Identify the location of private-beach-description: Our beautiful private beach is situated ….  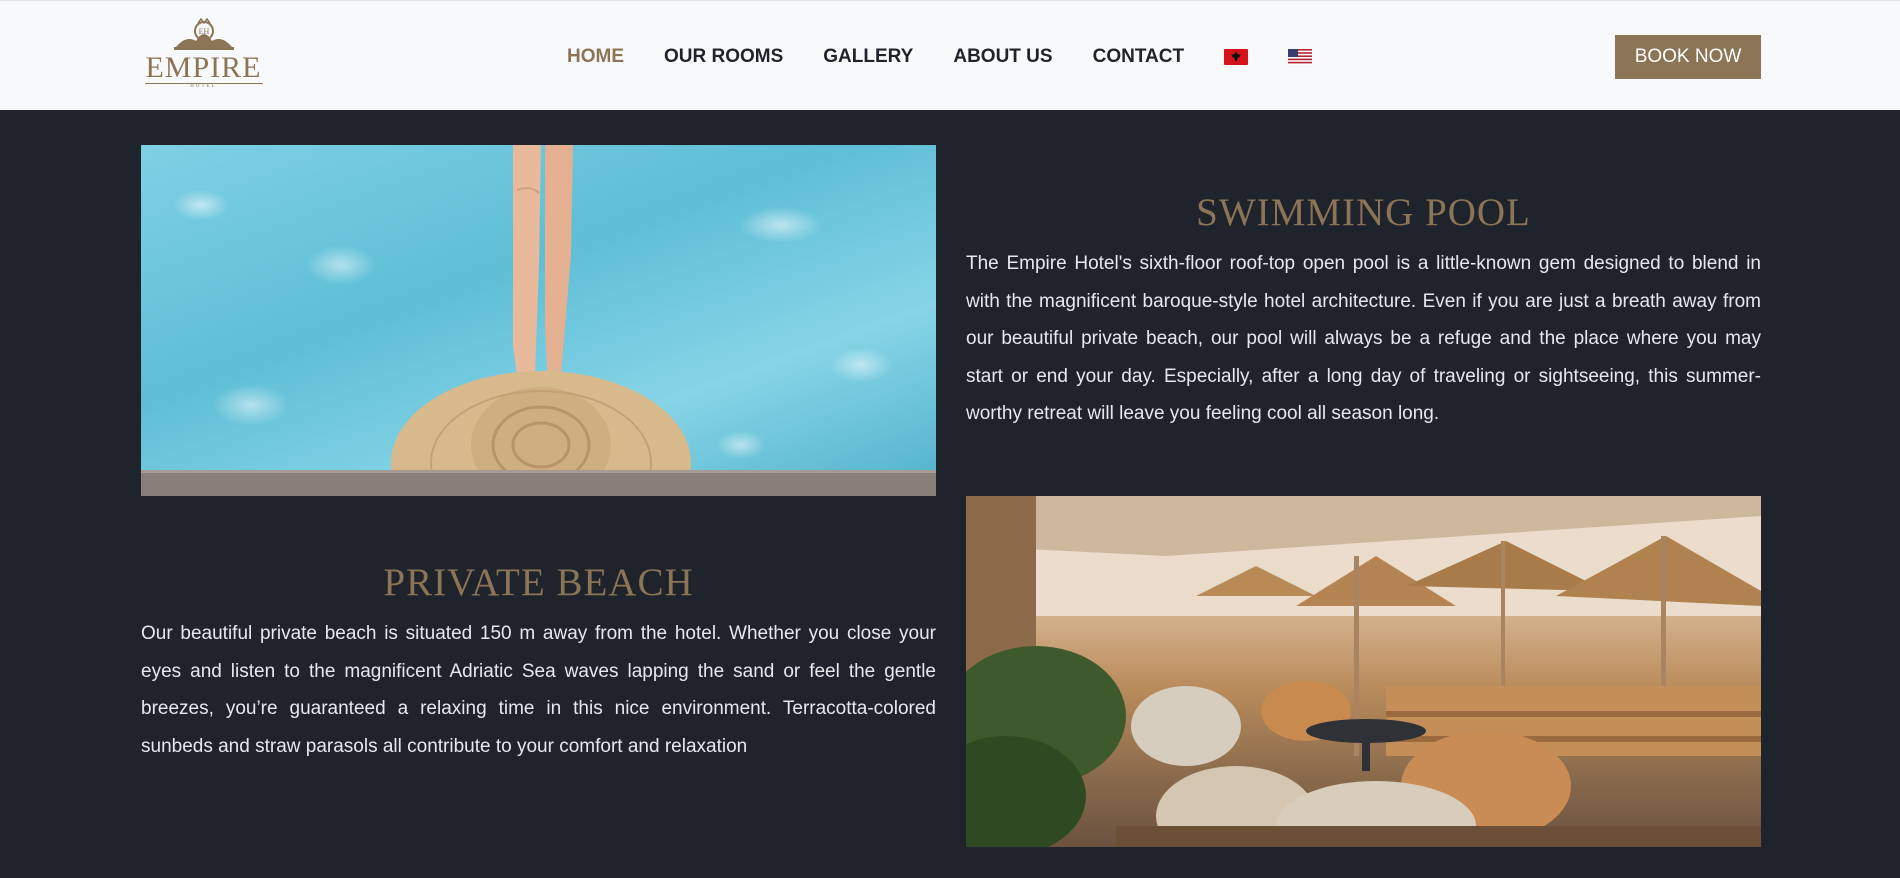
(538, 690).